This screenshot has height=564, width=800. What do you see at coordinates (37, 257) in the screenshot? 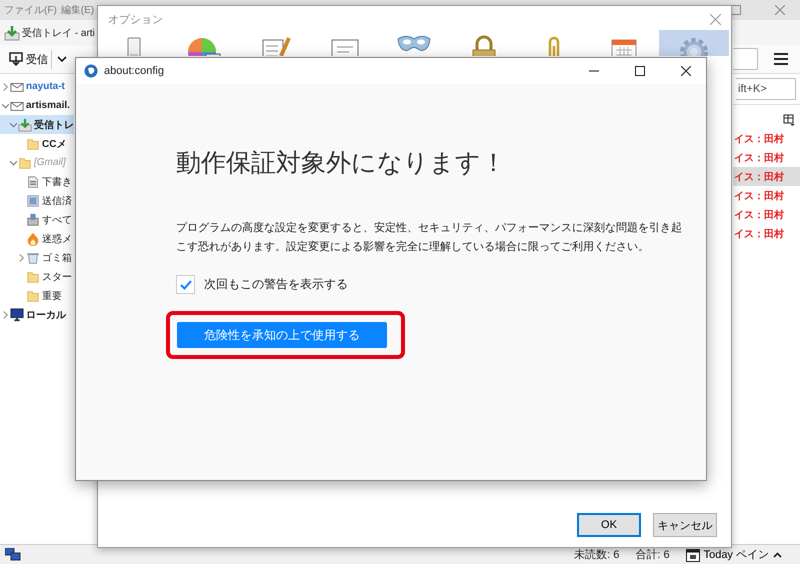
I see `folder-item: ゴミ箱` at bounding box center [37, 257].